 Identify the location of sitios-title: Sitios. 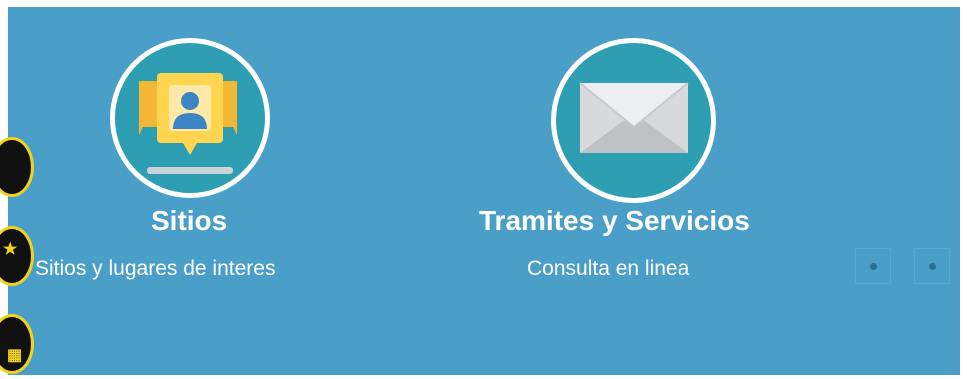
(189, 221).